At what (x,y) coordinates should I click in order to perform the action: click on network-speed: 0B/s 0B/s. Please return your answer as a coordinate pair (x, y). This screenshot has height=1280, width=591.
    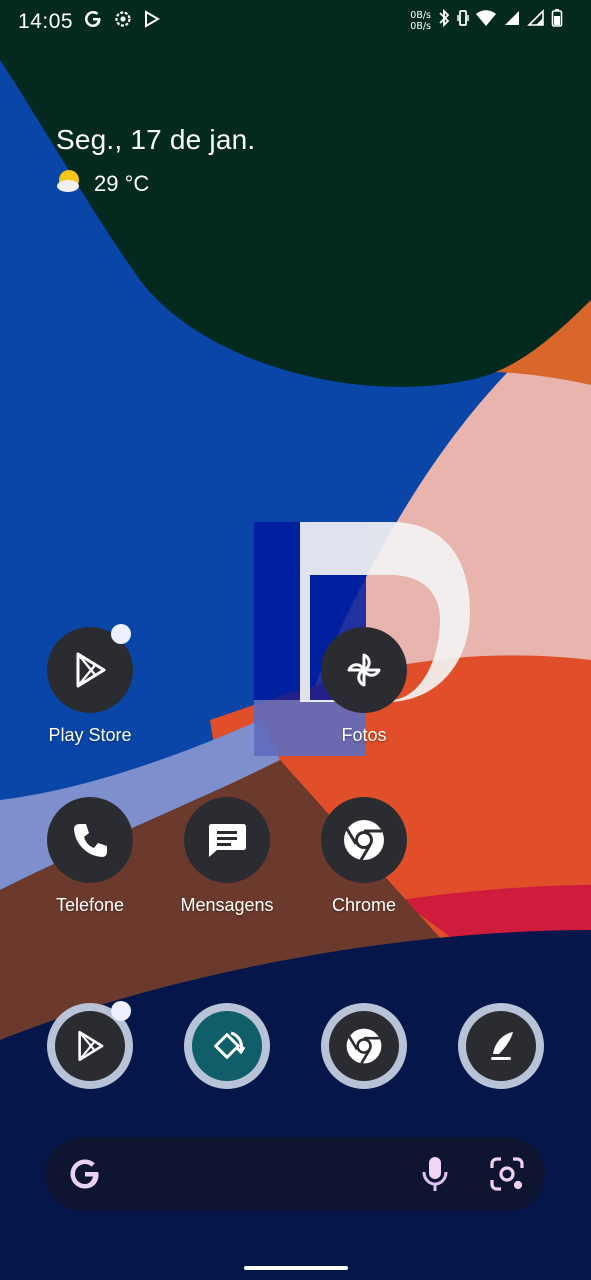
    Looking at the image, I should click on (420, 21).